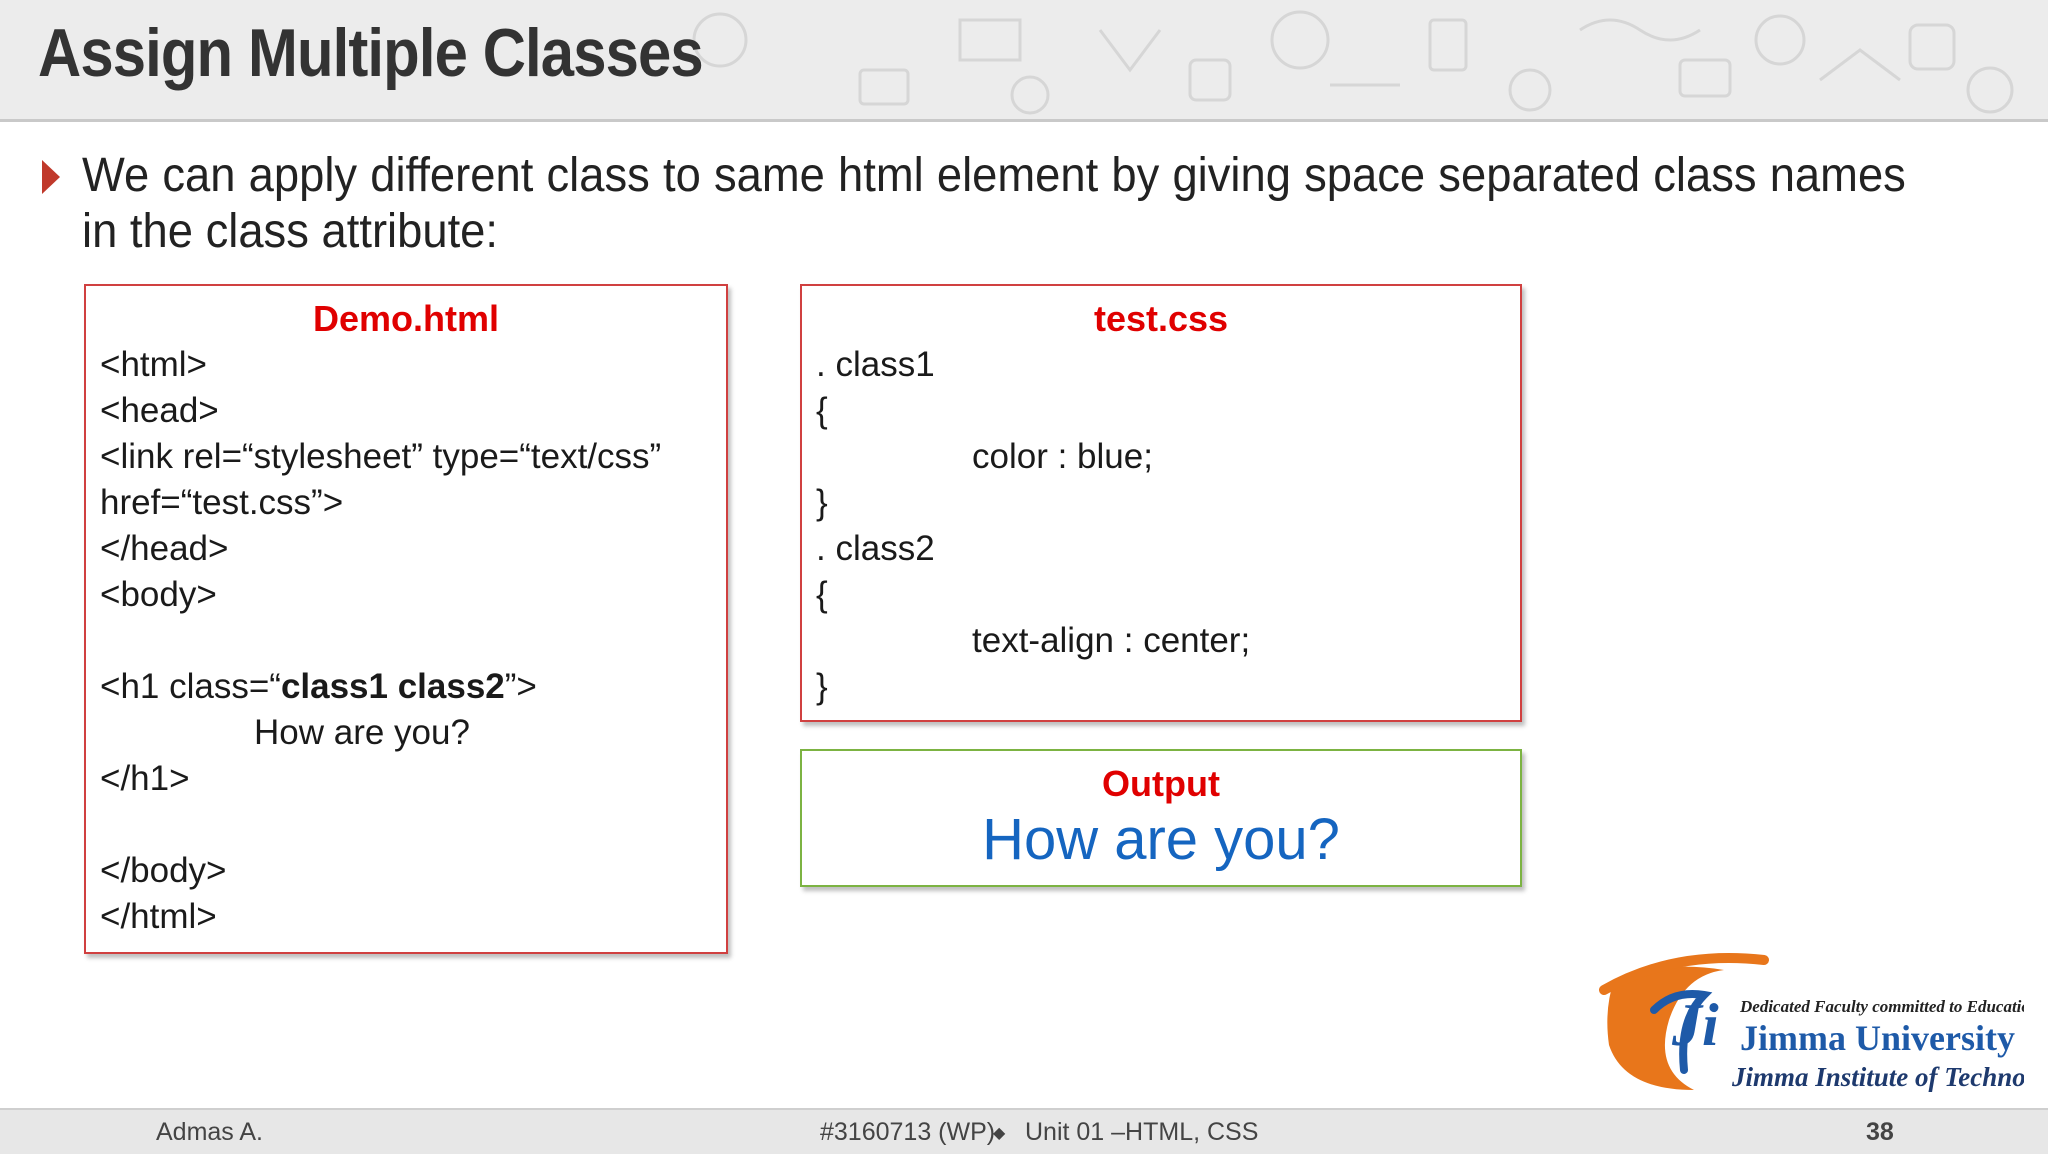 Image resolution: width=2048 pixels, height=1154 pixels. I want to click on page-number: 38, so click(1880, 1132).